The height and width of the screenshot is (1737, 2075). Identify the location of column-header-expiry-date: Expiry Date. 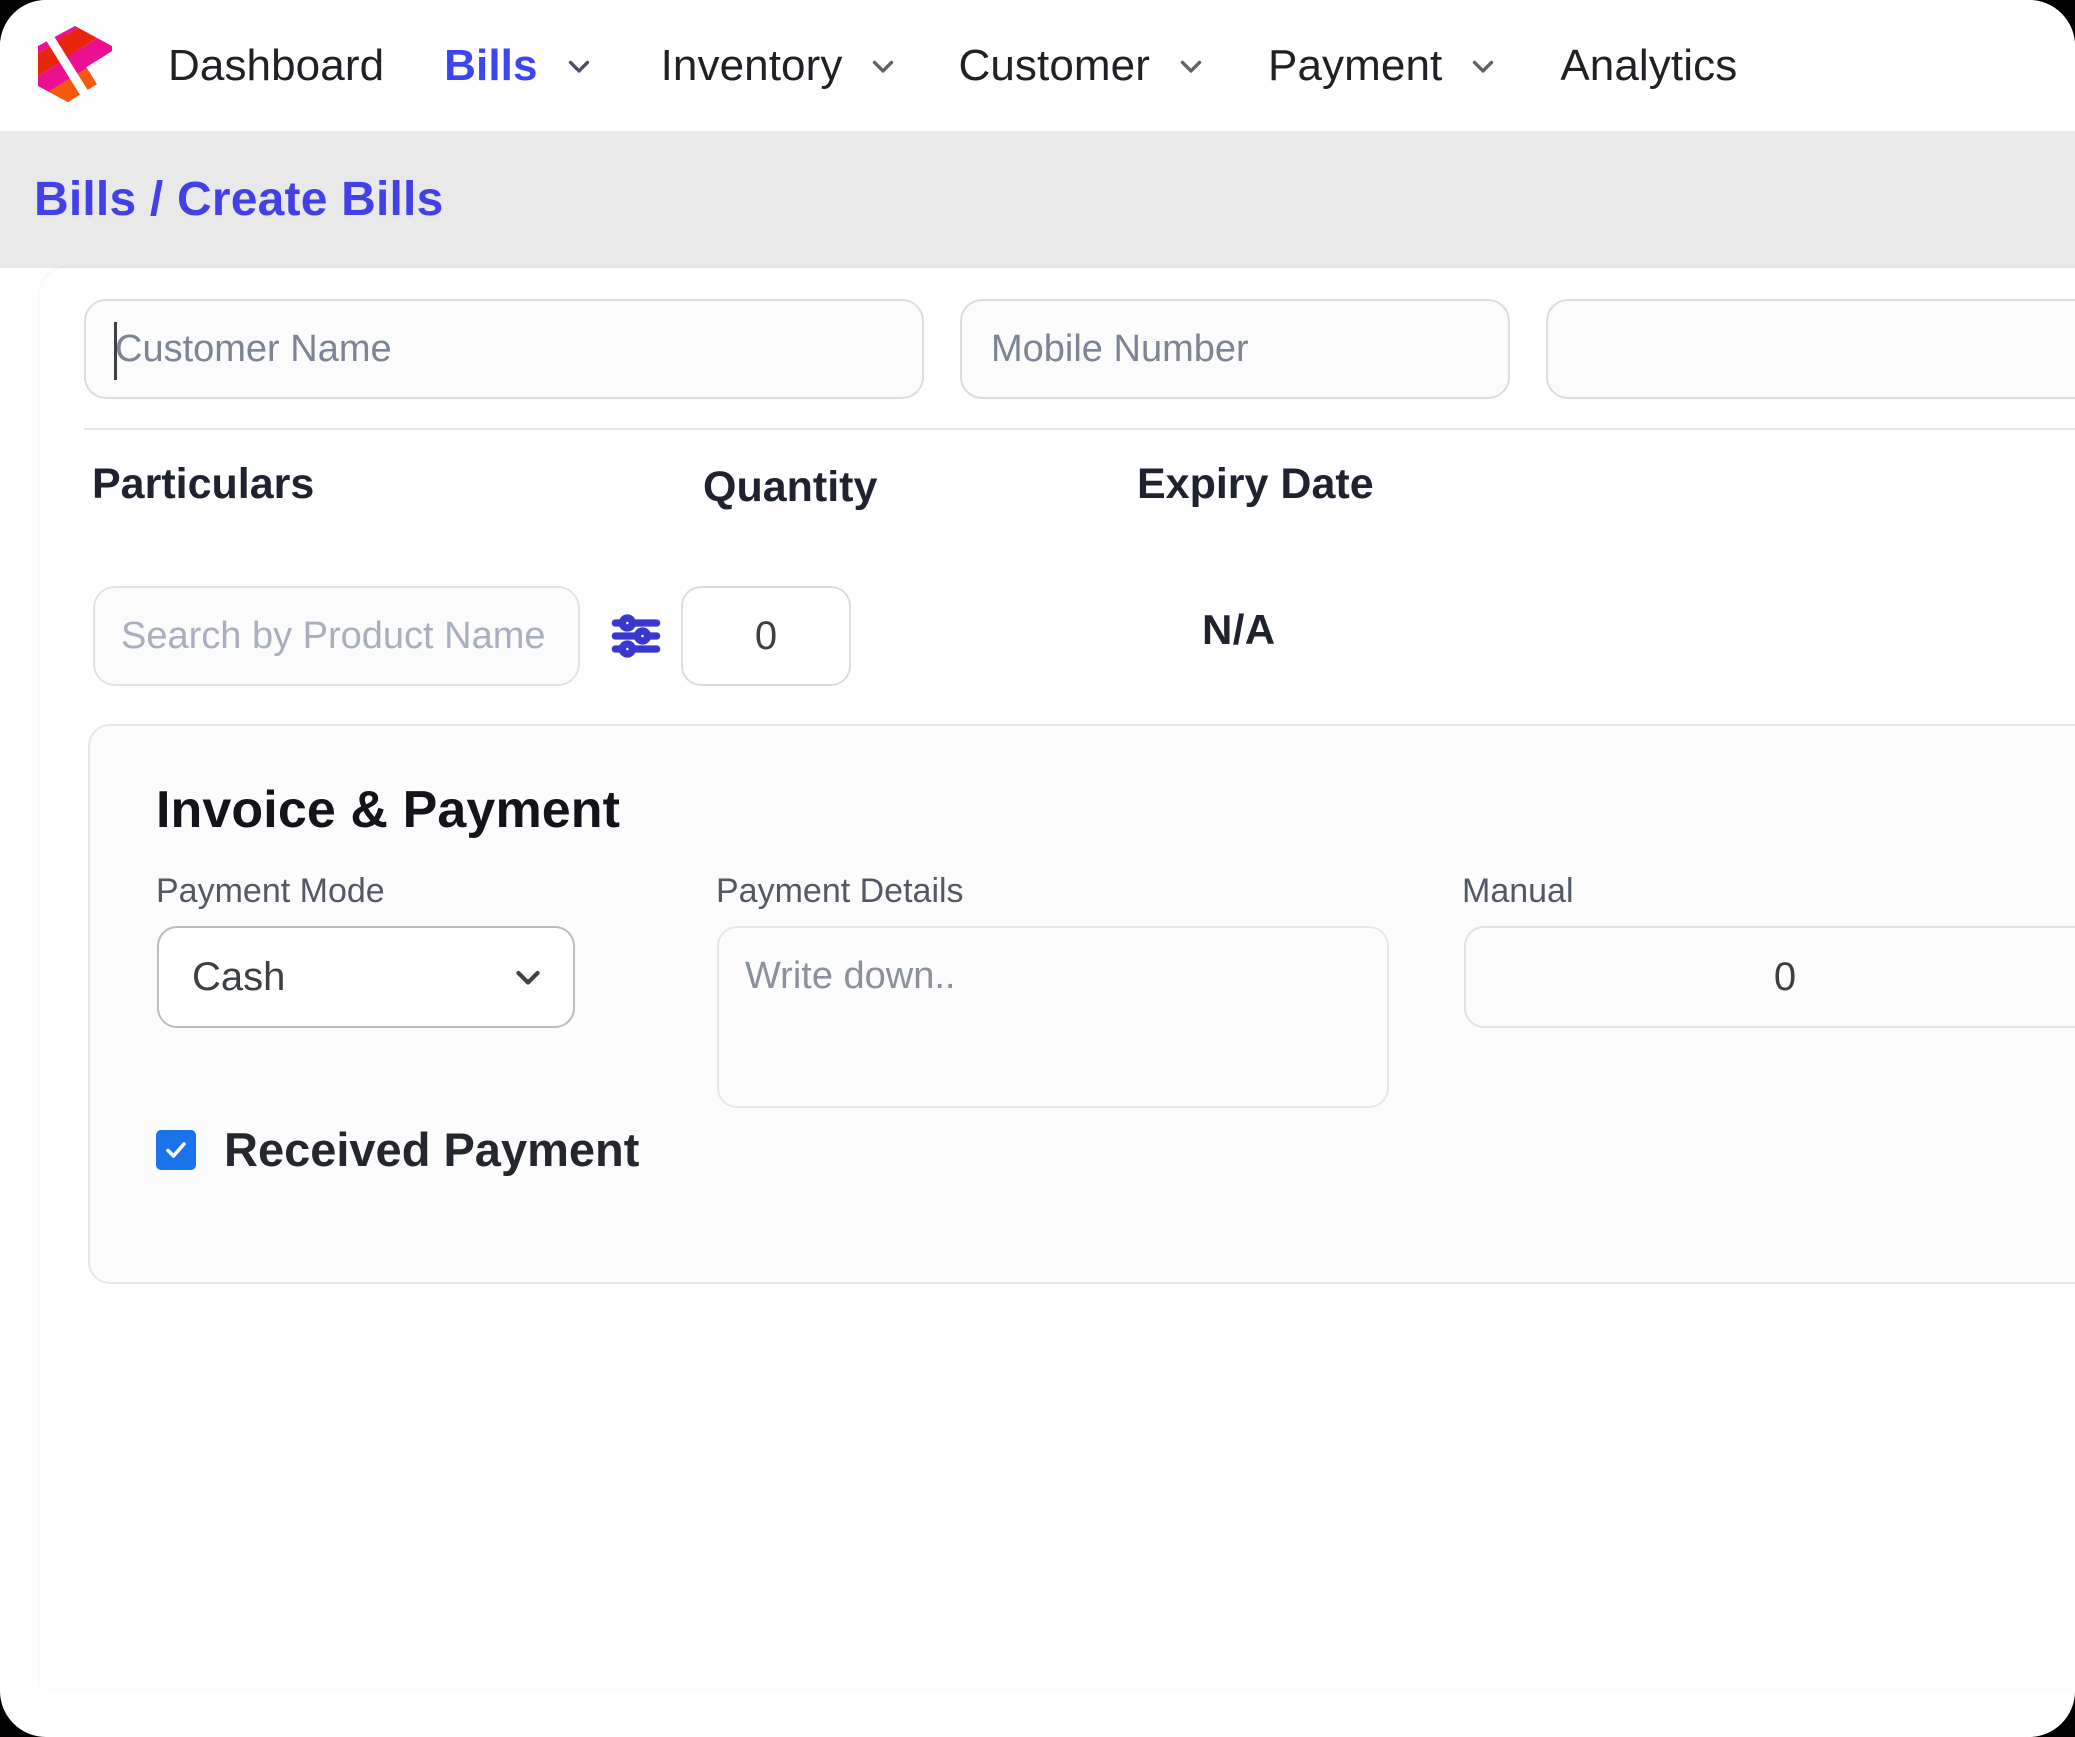
(1255, 484).